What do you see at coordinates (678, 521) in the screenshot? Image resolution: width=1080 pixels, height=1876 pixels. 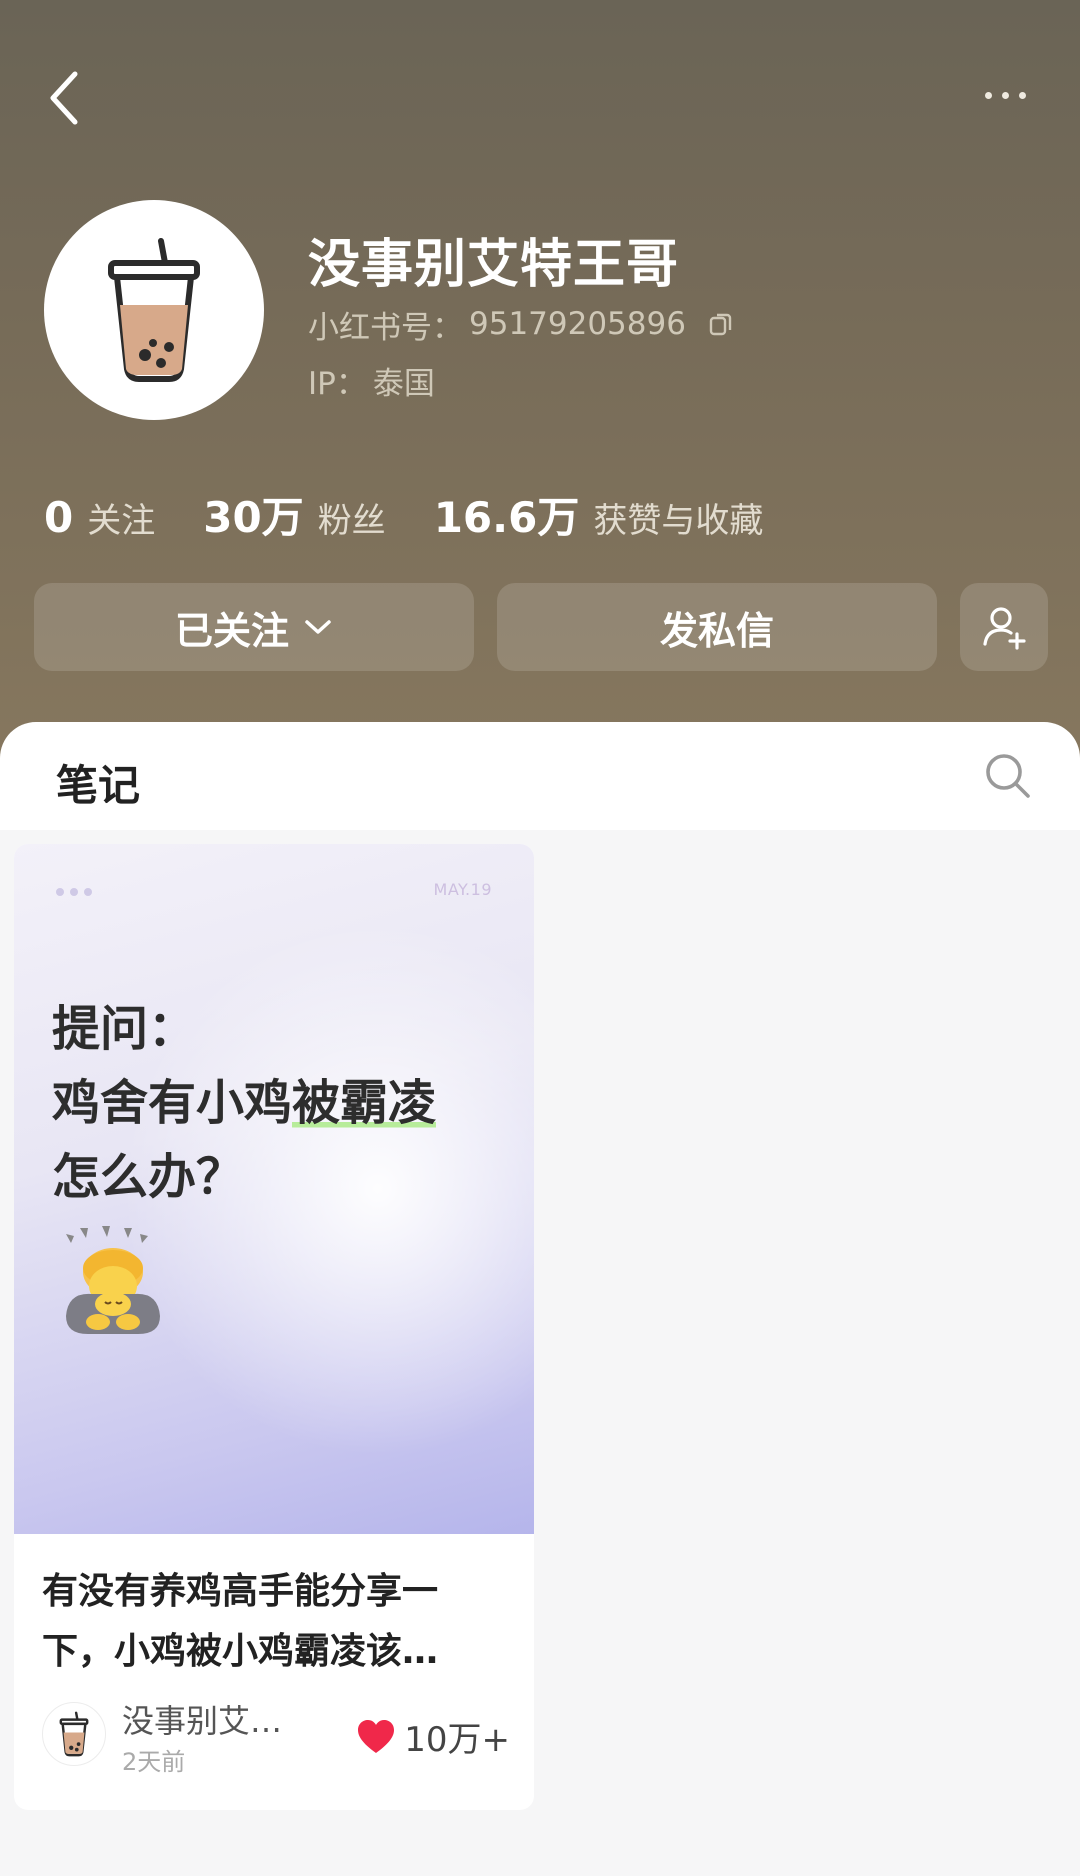 I see `stat-likes-label: 获赞与收藏` at bounding box center [678, 521].